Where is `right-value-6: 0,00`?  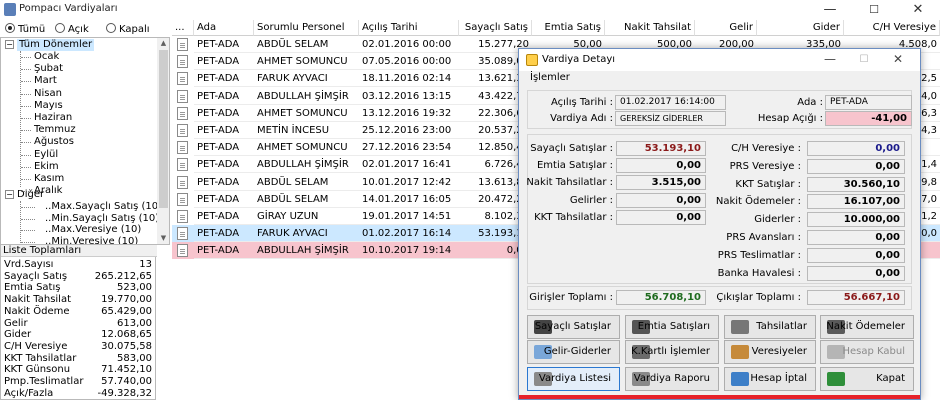
right-value-6: 0,00 is located at coordinates (856, 255).